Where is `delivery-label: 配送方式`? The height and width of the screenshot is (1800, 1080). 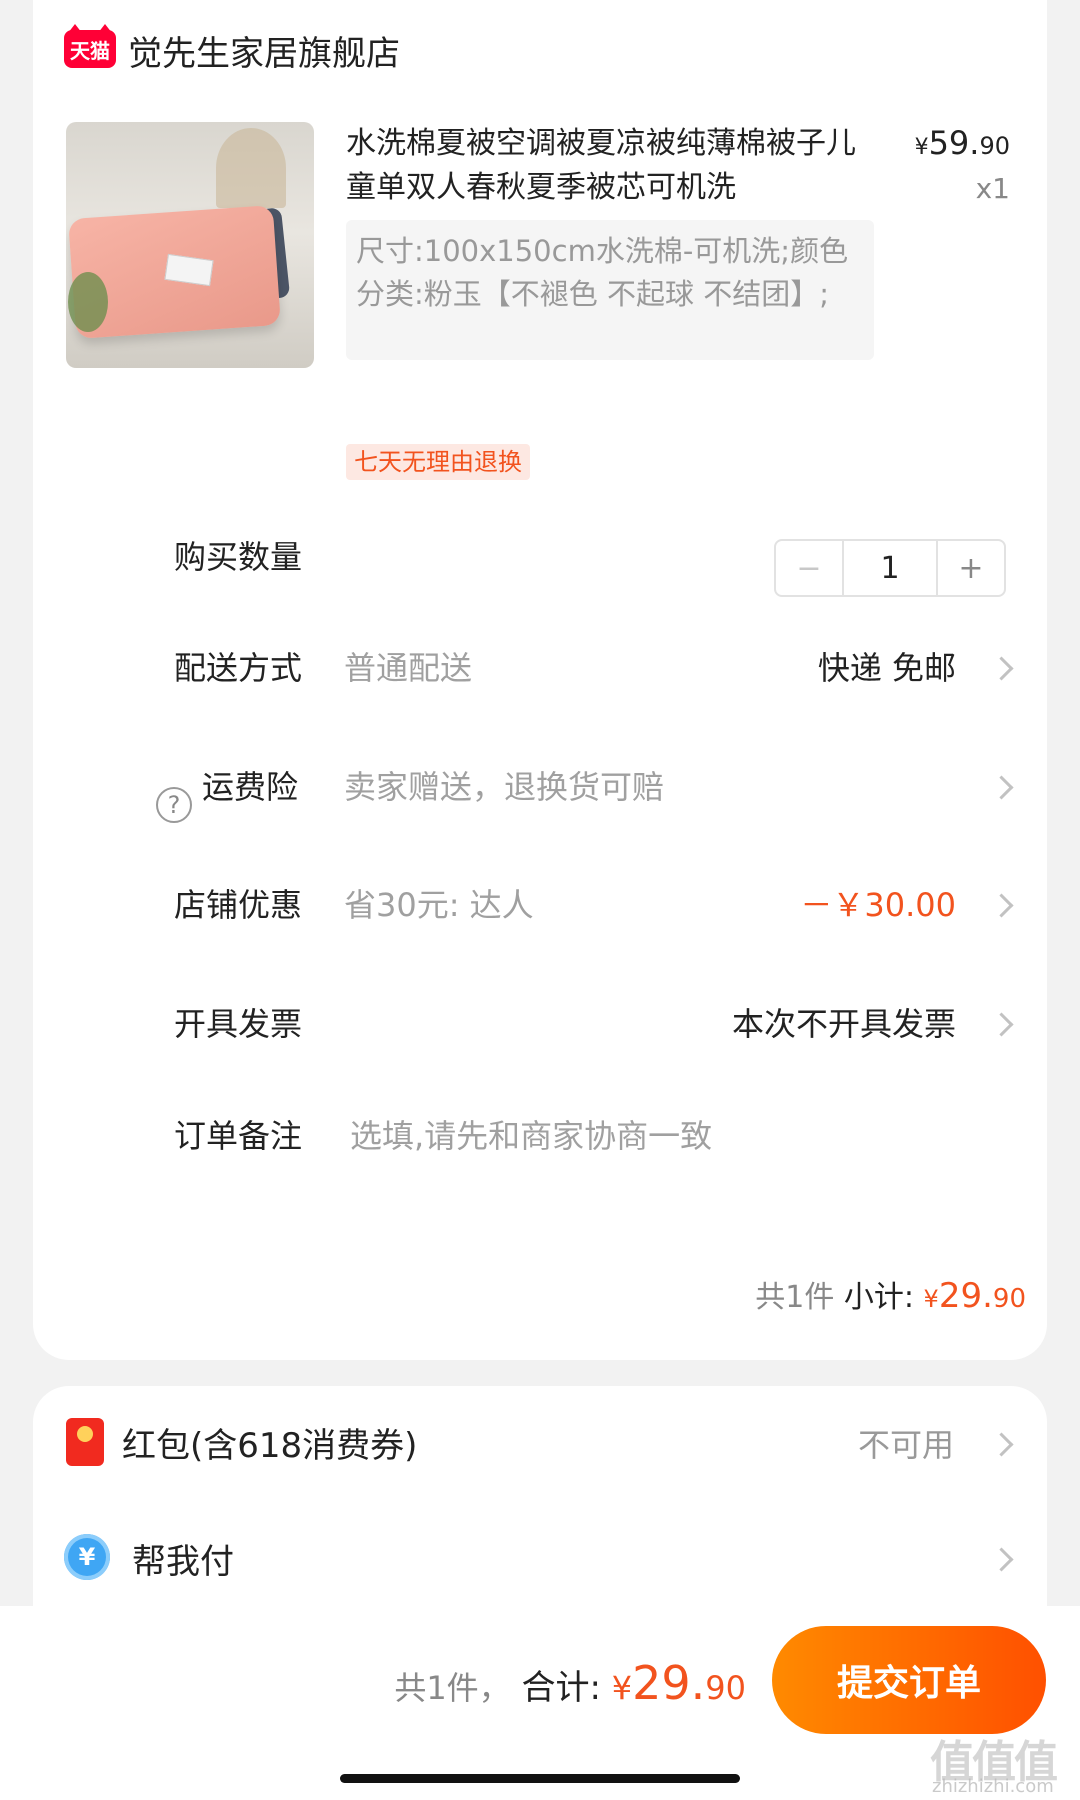 delivery-label: 配送方式 is located at coordinates (238, 668).